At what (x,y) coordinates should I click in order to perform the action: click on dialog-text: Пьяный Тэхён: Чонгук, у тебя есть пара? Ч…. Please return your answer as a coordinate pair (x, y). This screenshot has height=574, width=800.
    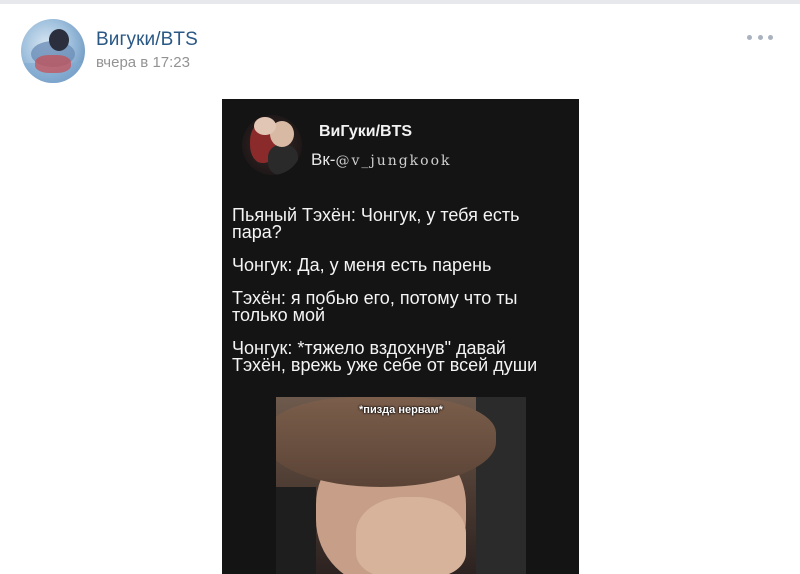
    Looking at the image, I should click on (402, 298).